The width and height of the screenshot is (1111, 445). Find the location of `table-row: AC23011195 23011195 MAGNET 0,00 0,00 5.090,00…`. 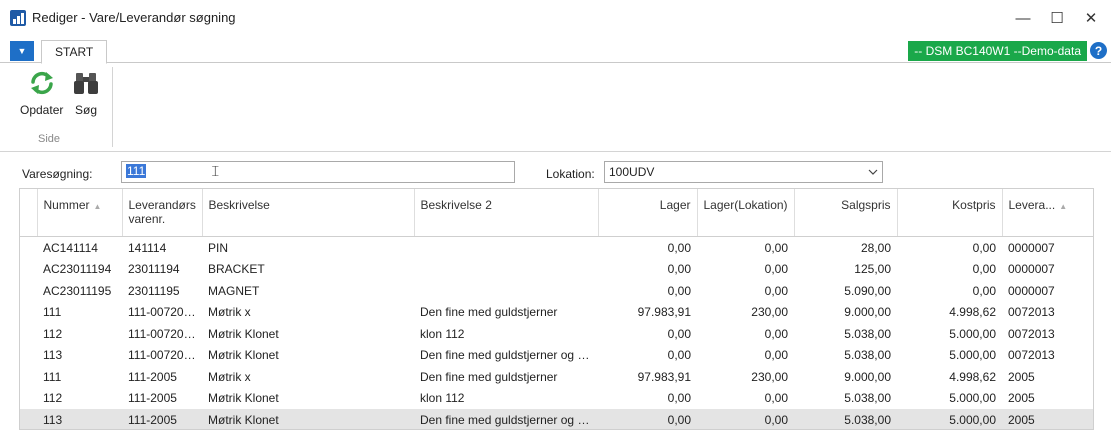

table-row: AC23011195 23011195 MAGNET 0,00 0,00 5.090,00… is located at coordinates (556, 291).